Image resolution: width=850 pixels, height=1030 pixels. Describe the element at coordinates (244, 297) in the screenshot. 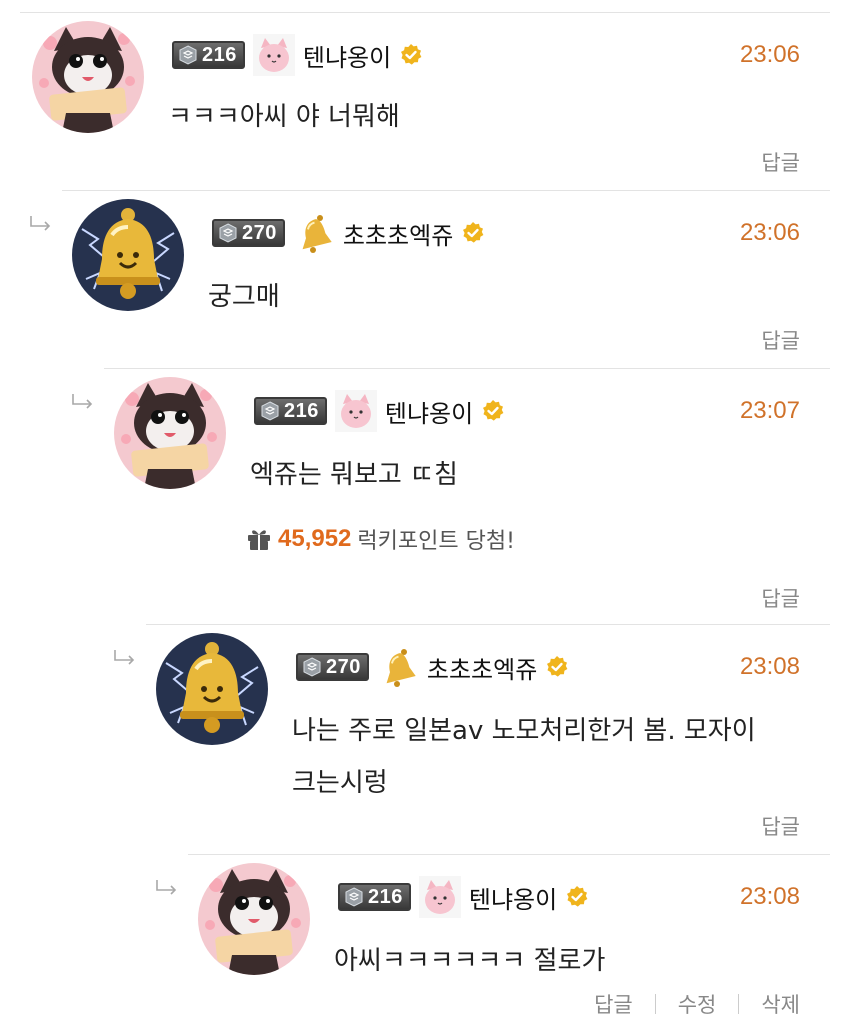

I see `comment-text: 궁그매` at that location.